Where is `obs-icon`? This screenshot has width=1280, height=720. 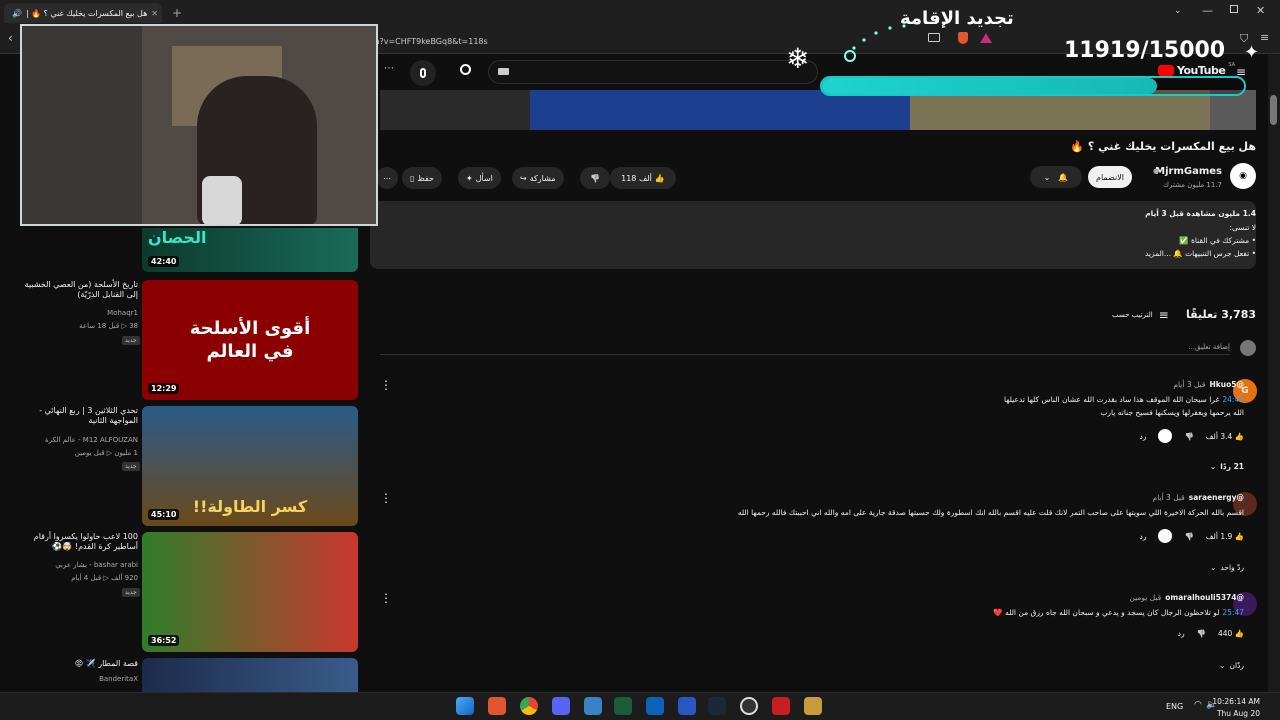
obs-icon is located at coordinates (749, 706).